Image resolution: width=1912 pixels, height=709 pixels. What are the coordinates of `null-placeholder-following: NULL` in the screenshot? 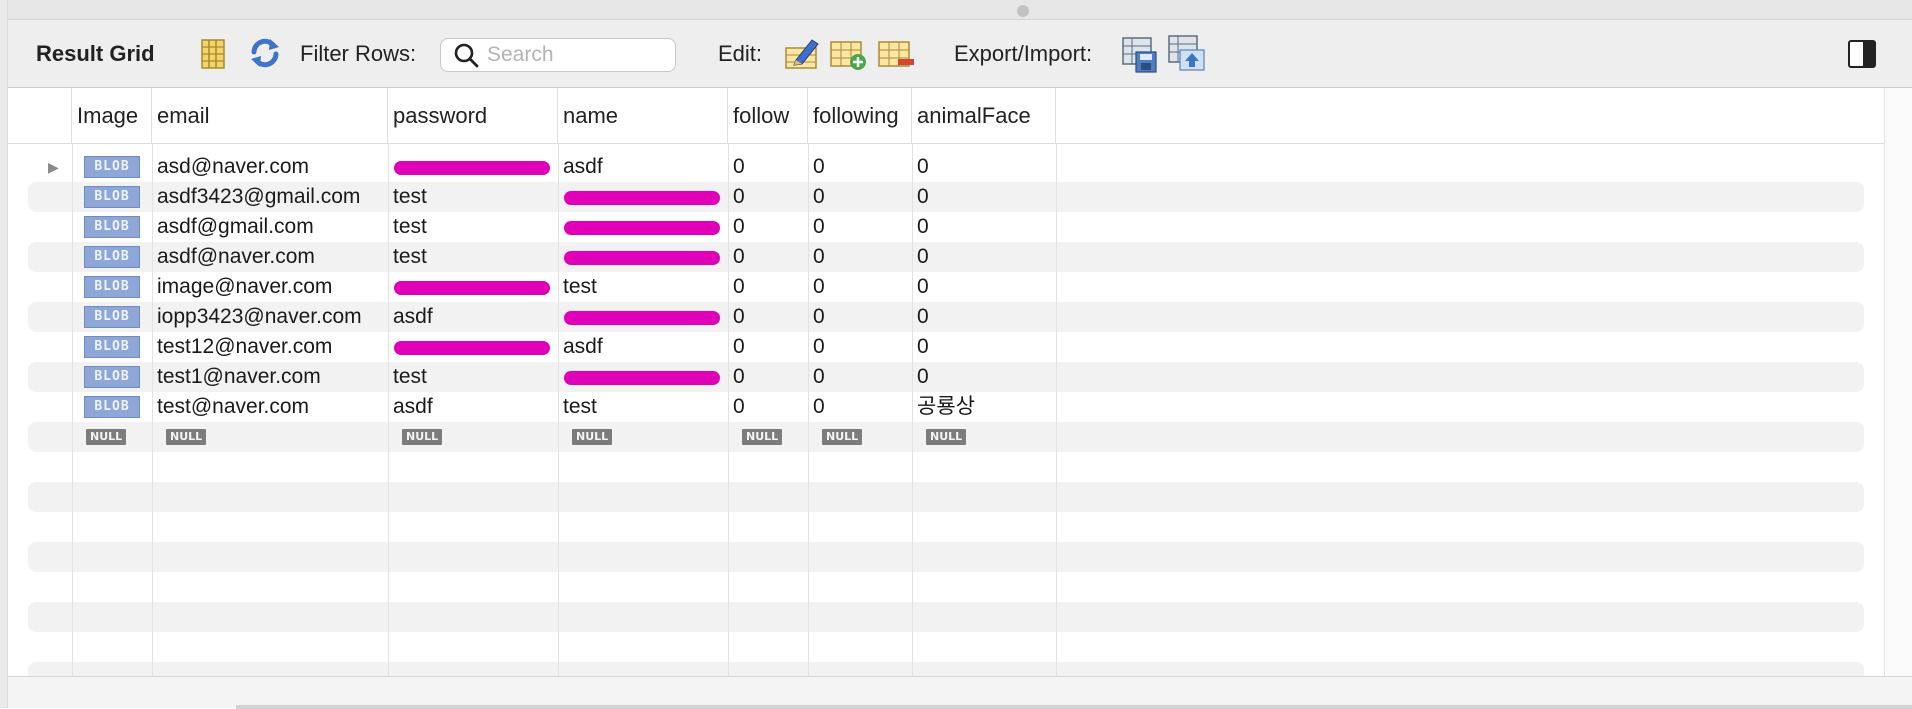 It's located at (842, 437).